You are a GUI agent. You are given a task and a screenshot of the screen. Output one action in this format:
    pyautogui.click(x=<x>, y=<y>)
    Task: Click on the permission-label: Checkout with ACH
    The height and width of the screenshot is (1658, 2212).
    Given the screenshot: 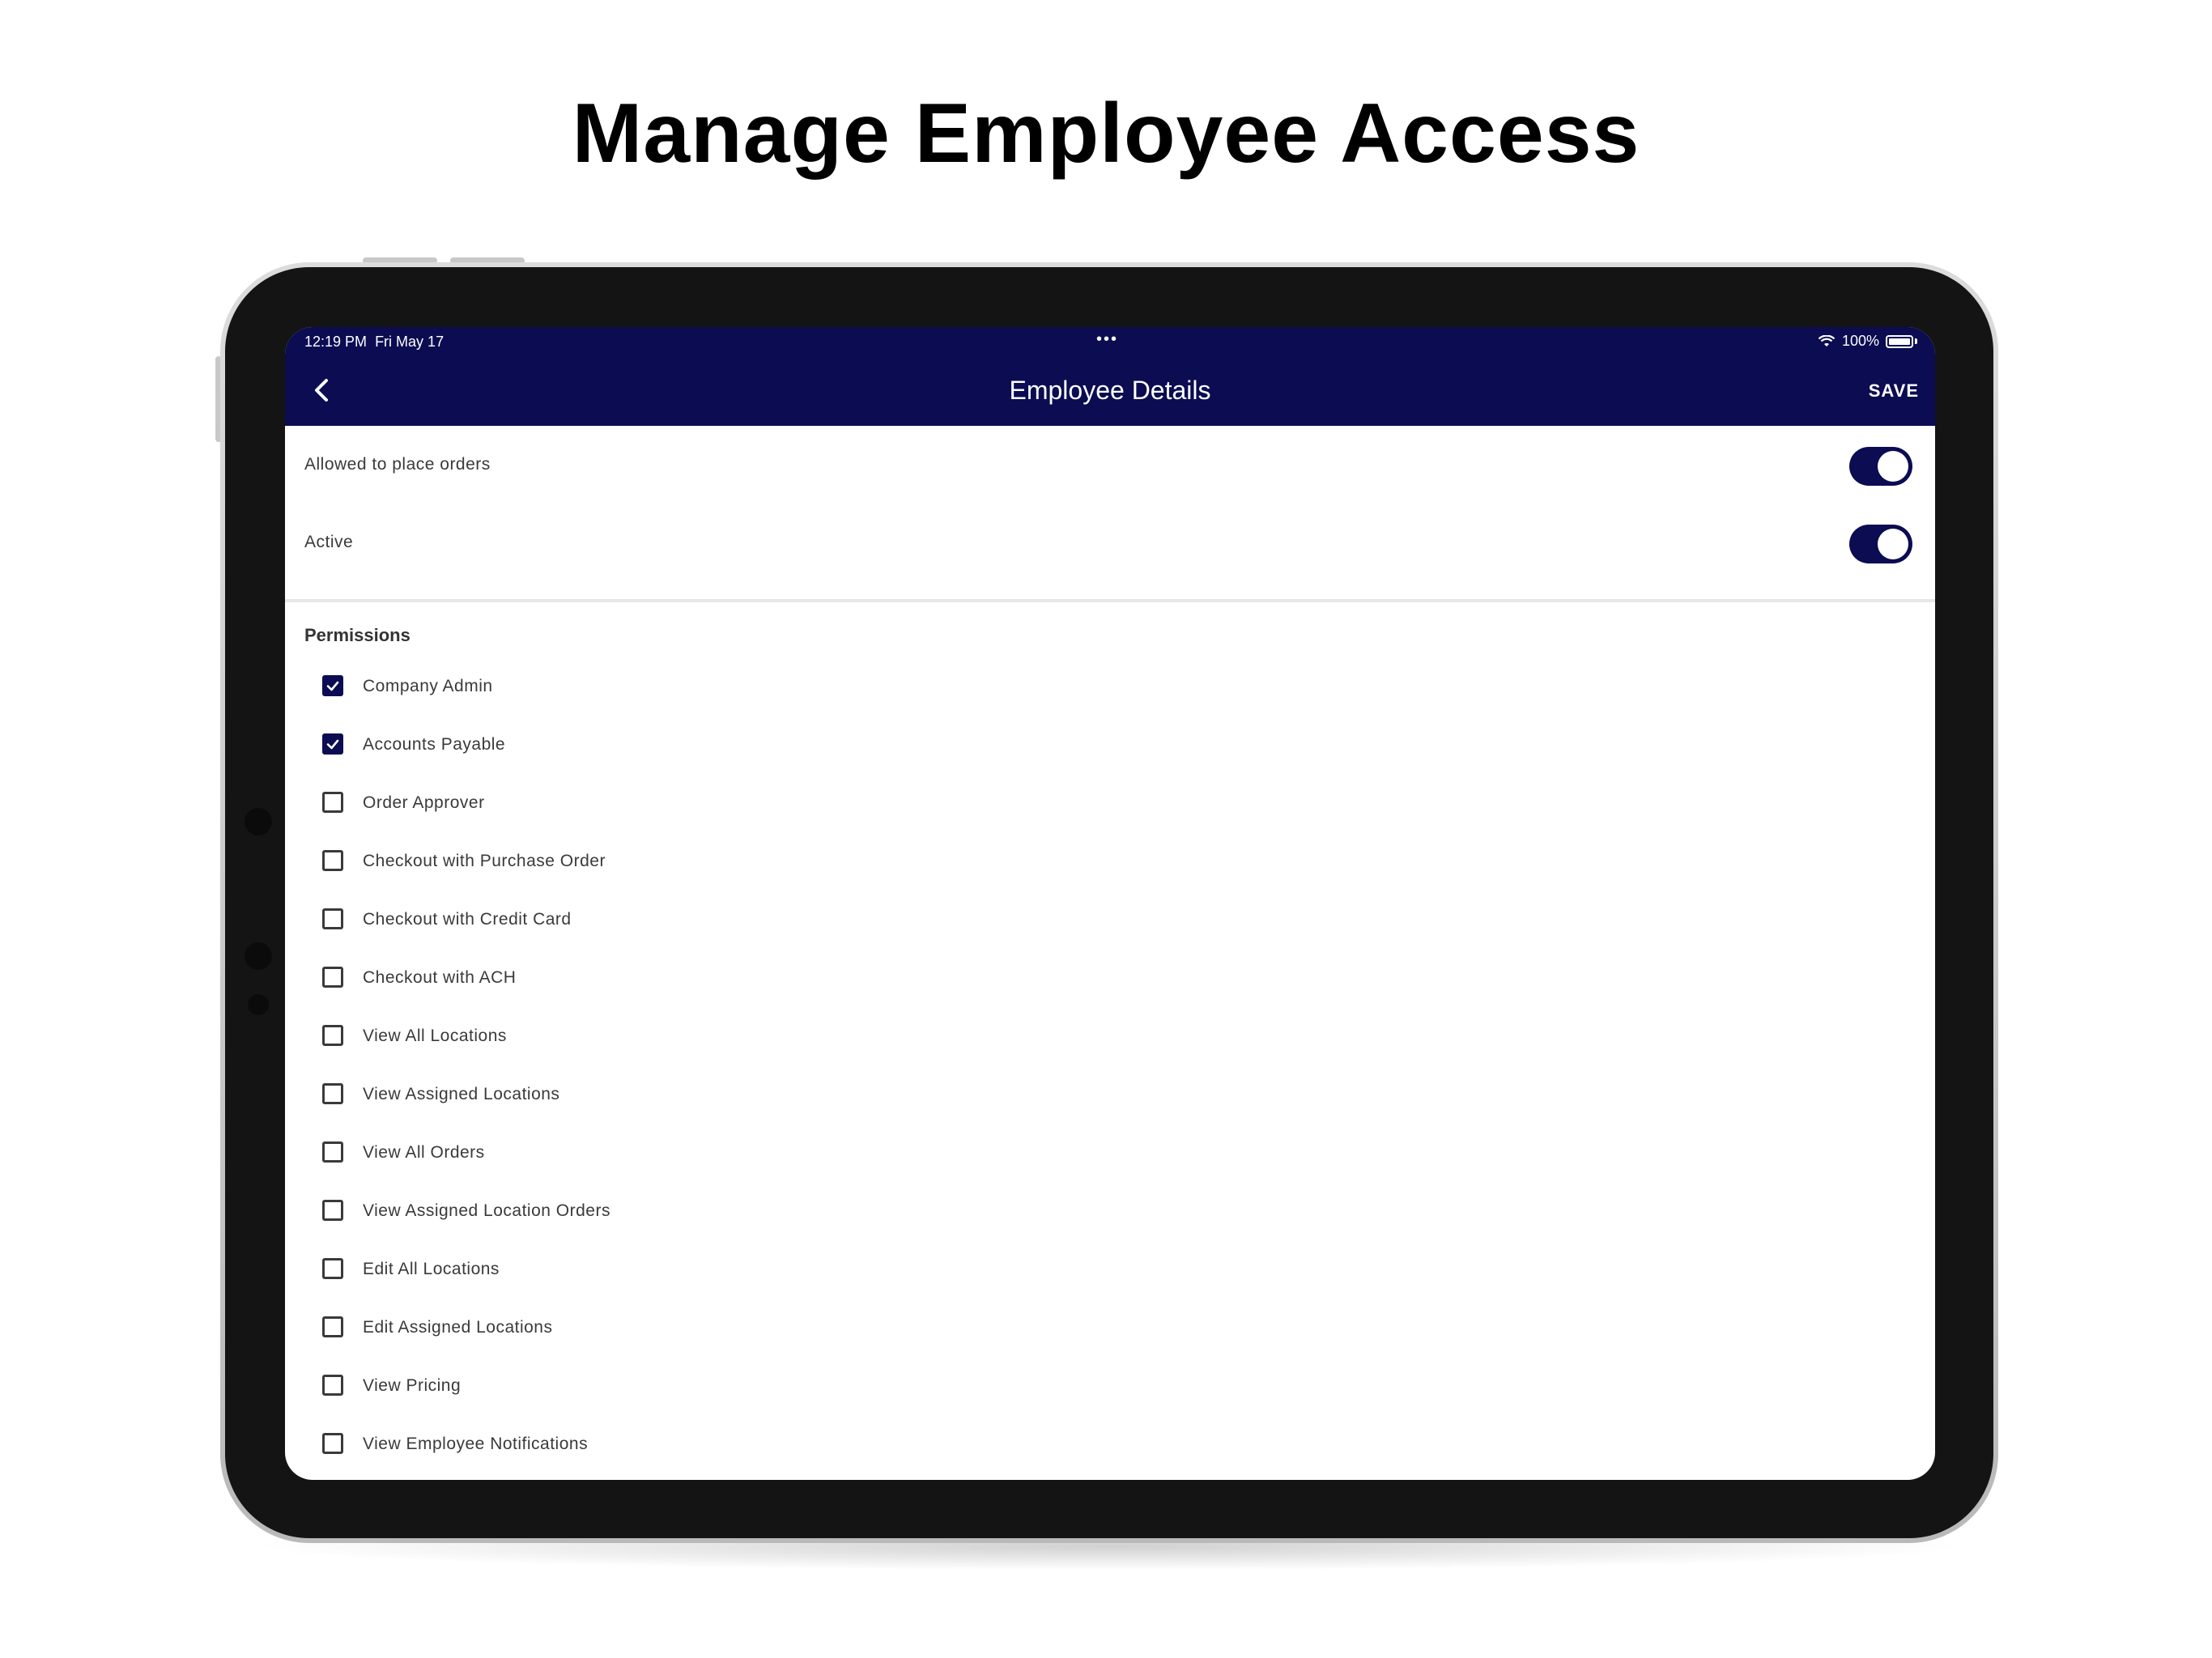 What is the action you would take?
    pyautogui.click(x=440, y=977)
    